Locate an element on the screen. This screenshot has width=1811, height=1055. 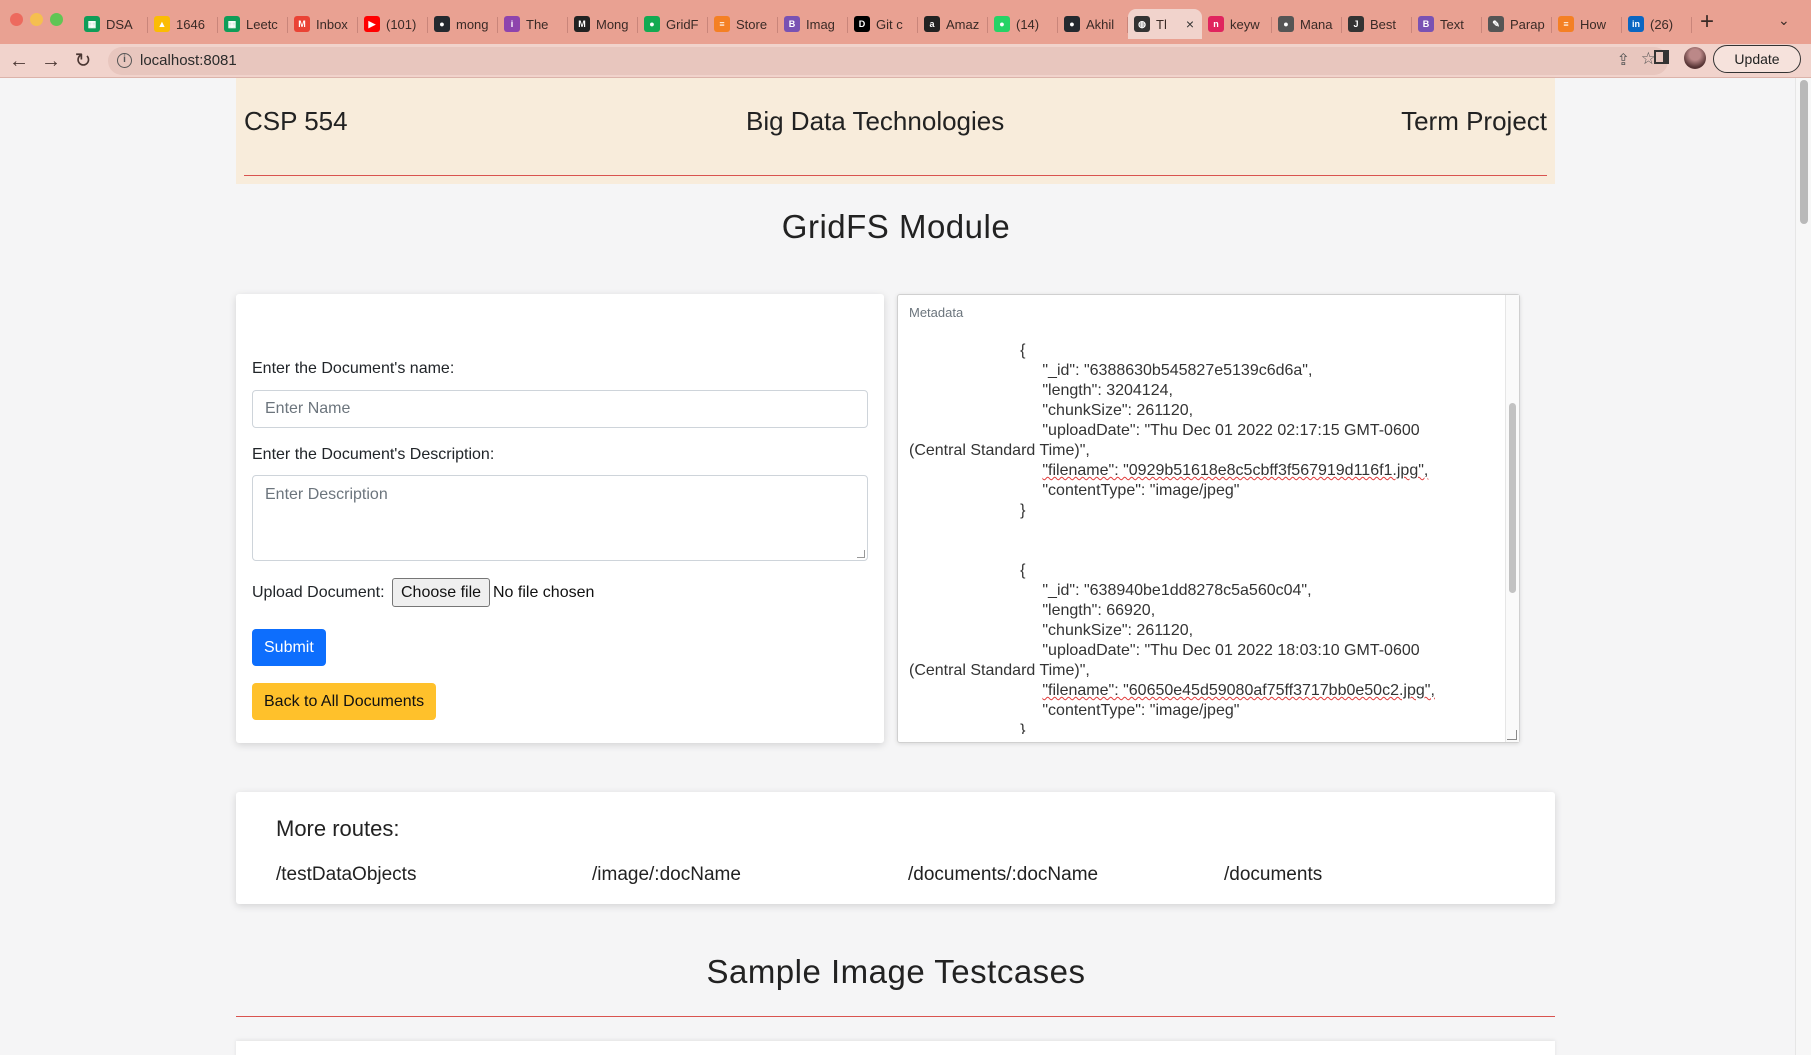
browser-tab: ● Akhil is located at coordinates (1093, 24).